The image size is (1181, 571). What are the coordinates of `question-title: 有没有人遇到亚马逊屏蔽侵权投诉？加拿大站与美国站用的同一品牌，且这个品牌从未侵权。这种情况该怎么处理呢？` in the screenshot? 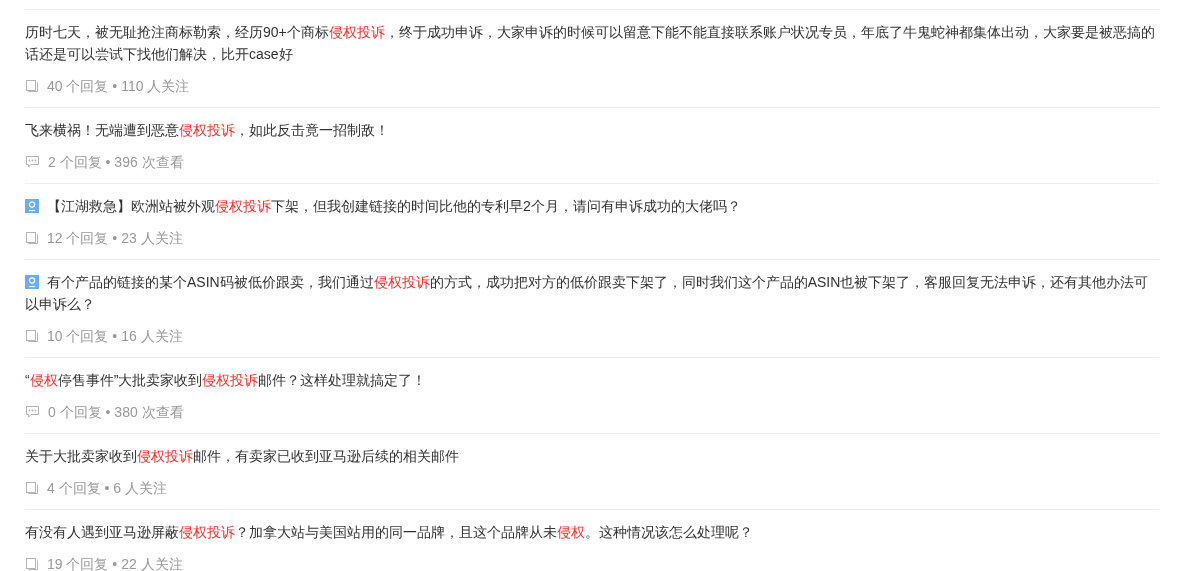 It's located at (592, 532).